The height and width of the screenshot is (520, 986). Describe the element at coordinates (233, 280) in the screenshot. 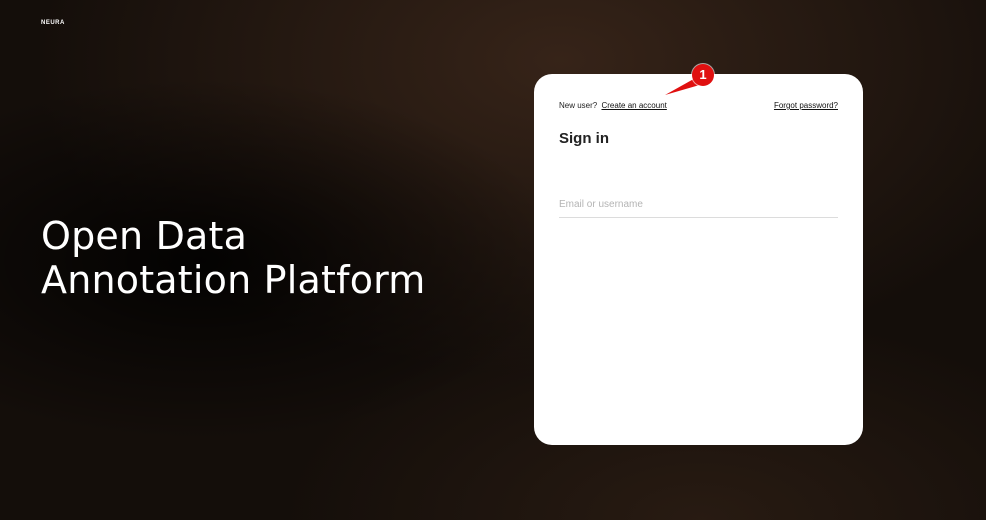

I see `hero-title-line-2: Annotation Platform` at that location.